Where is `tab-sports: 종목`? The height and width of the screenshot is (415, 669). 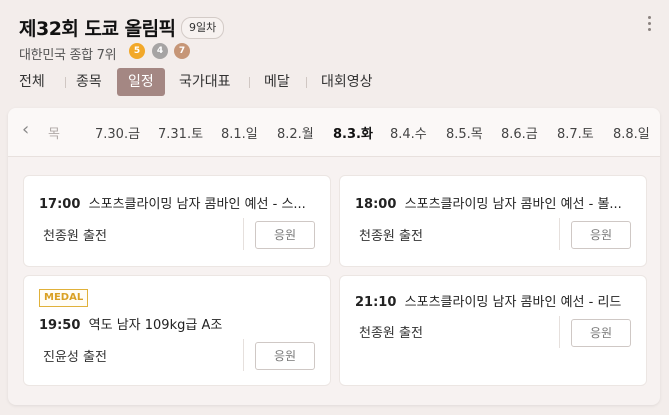 tab-sports: 종목 is located at coordinates (89, 82).